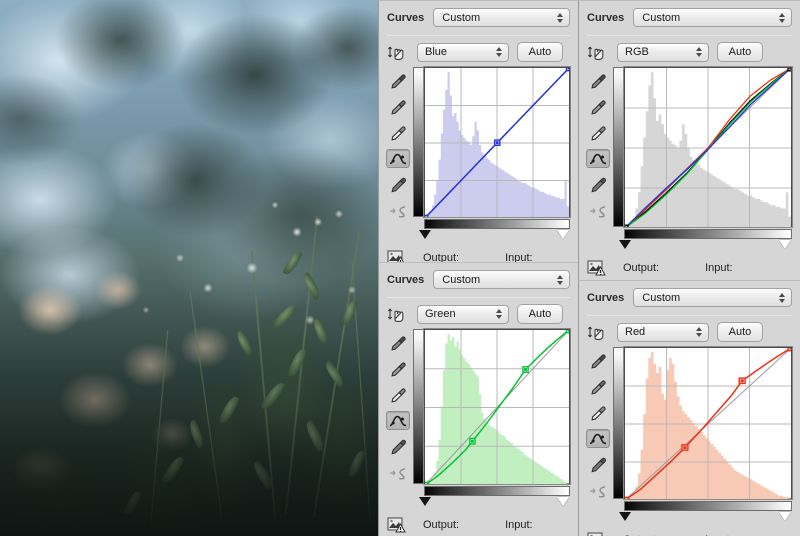 The width and height of the screenshot is (800, 536). Describe the element at coordinates (463, 52) in the screenshot. I see `channel-dropdown: Blue` at that location.